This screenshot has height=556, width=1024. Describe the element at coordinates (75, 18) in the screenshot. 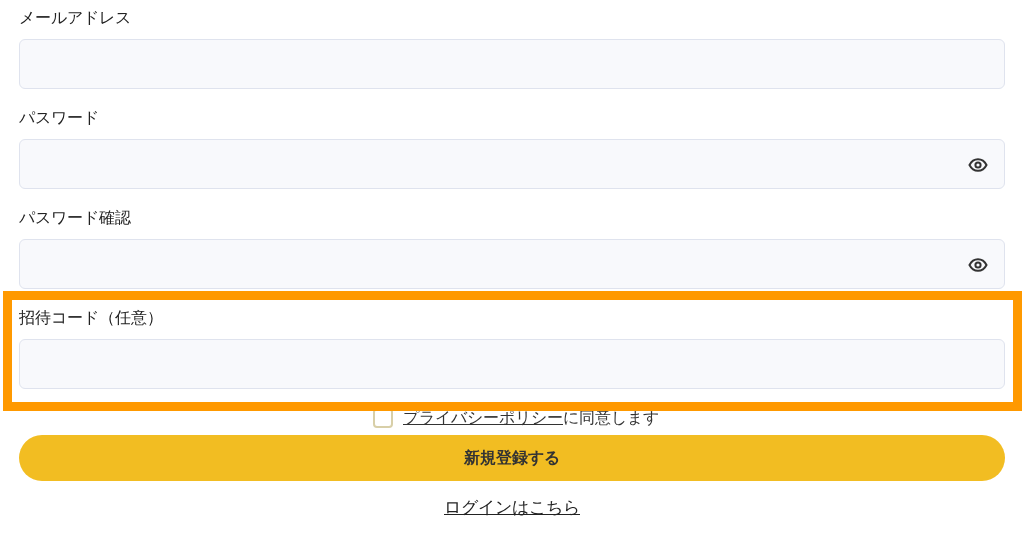

I see `field-label: メールアドレス` at that location.